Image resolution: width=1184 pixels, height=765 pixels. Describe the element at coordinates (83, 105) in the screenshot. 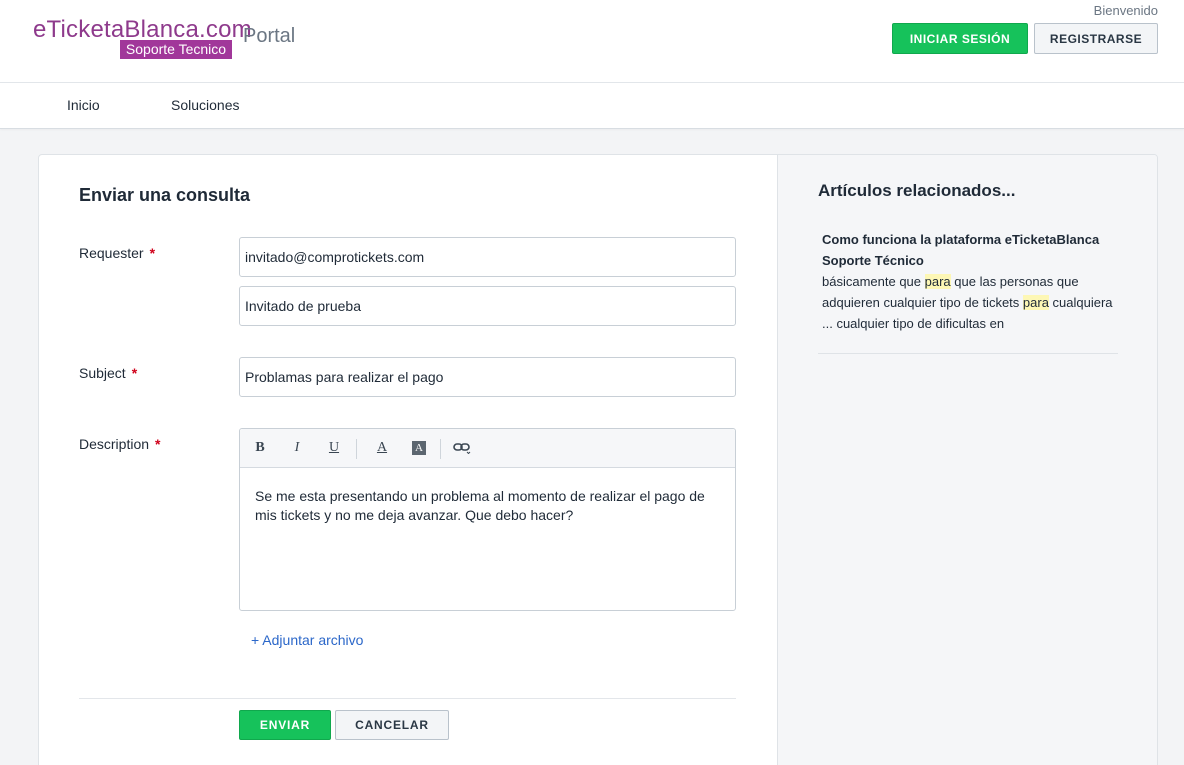

I see `nav-item-inicio: Inicio` at that location.